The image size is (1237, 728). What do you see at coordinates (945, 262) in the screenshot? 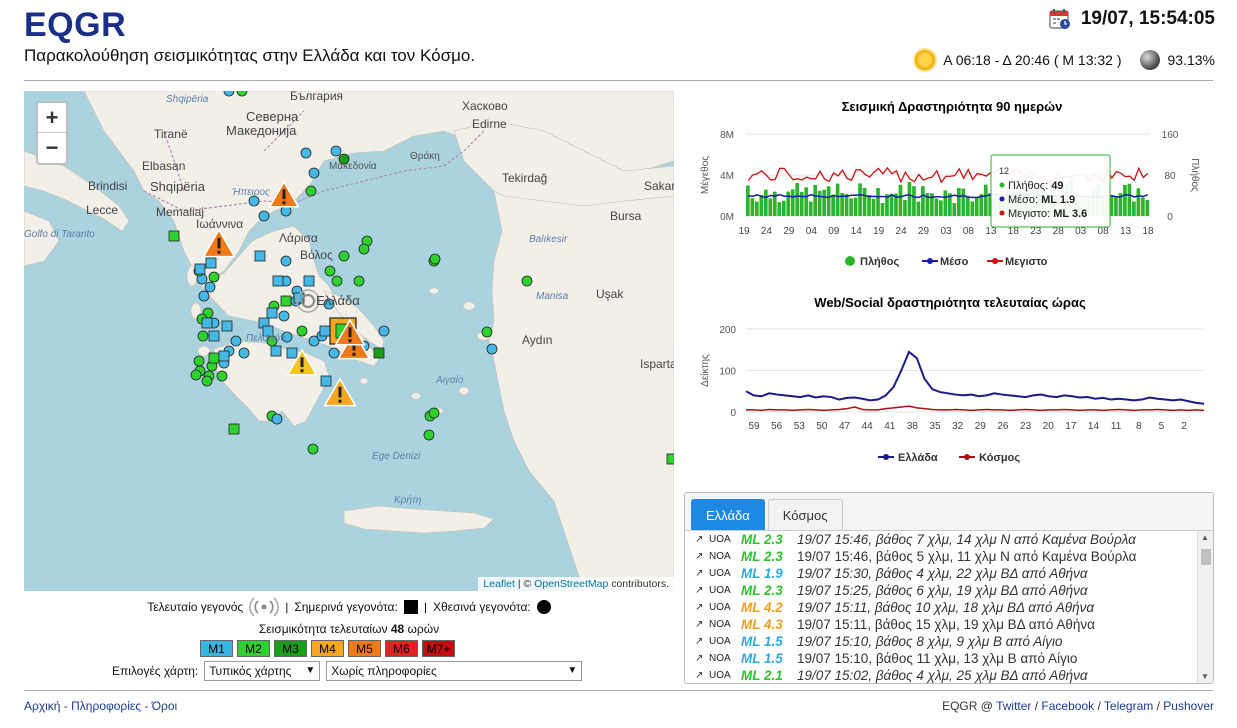
I see `chart-legend-item: Μέσο` at bounding box center [945, 262].